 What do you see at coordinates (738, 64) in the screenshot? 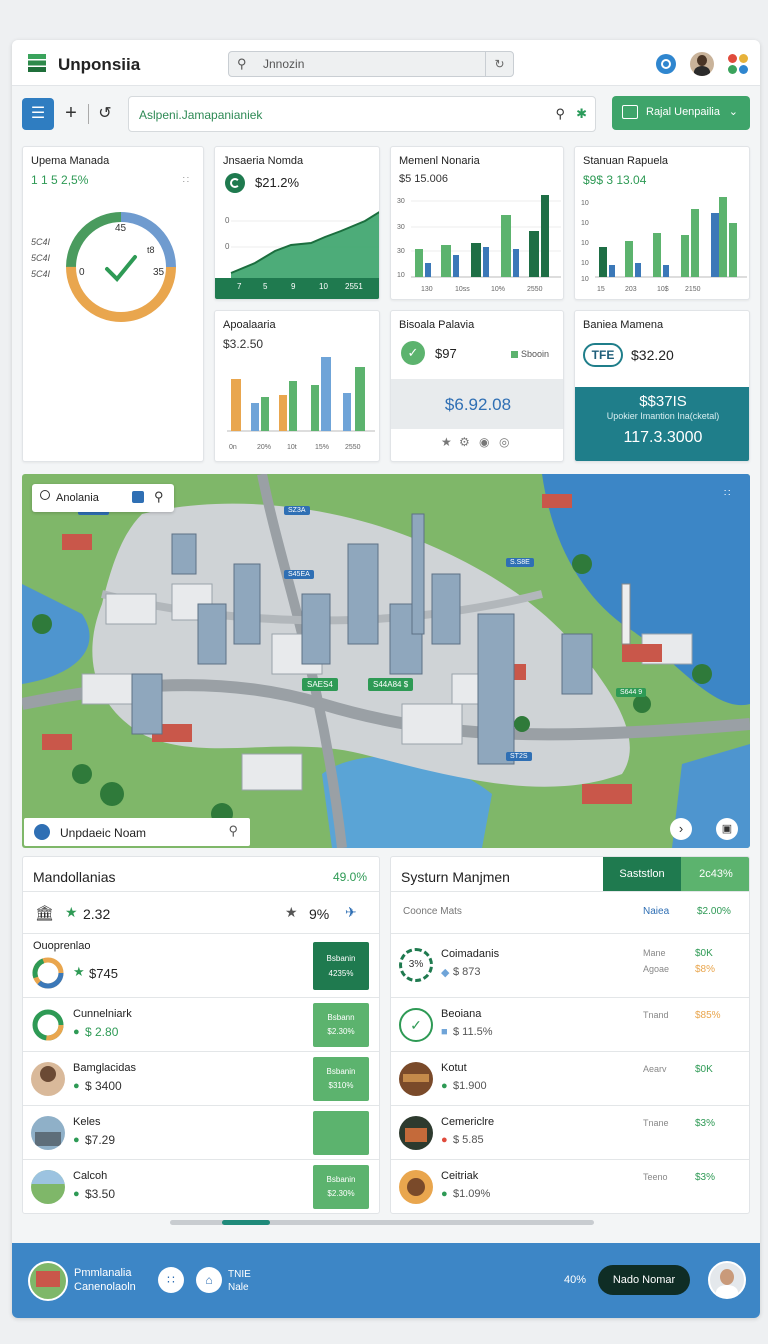
I see `apps-icon` at bounding box center [738, 64].